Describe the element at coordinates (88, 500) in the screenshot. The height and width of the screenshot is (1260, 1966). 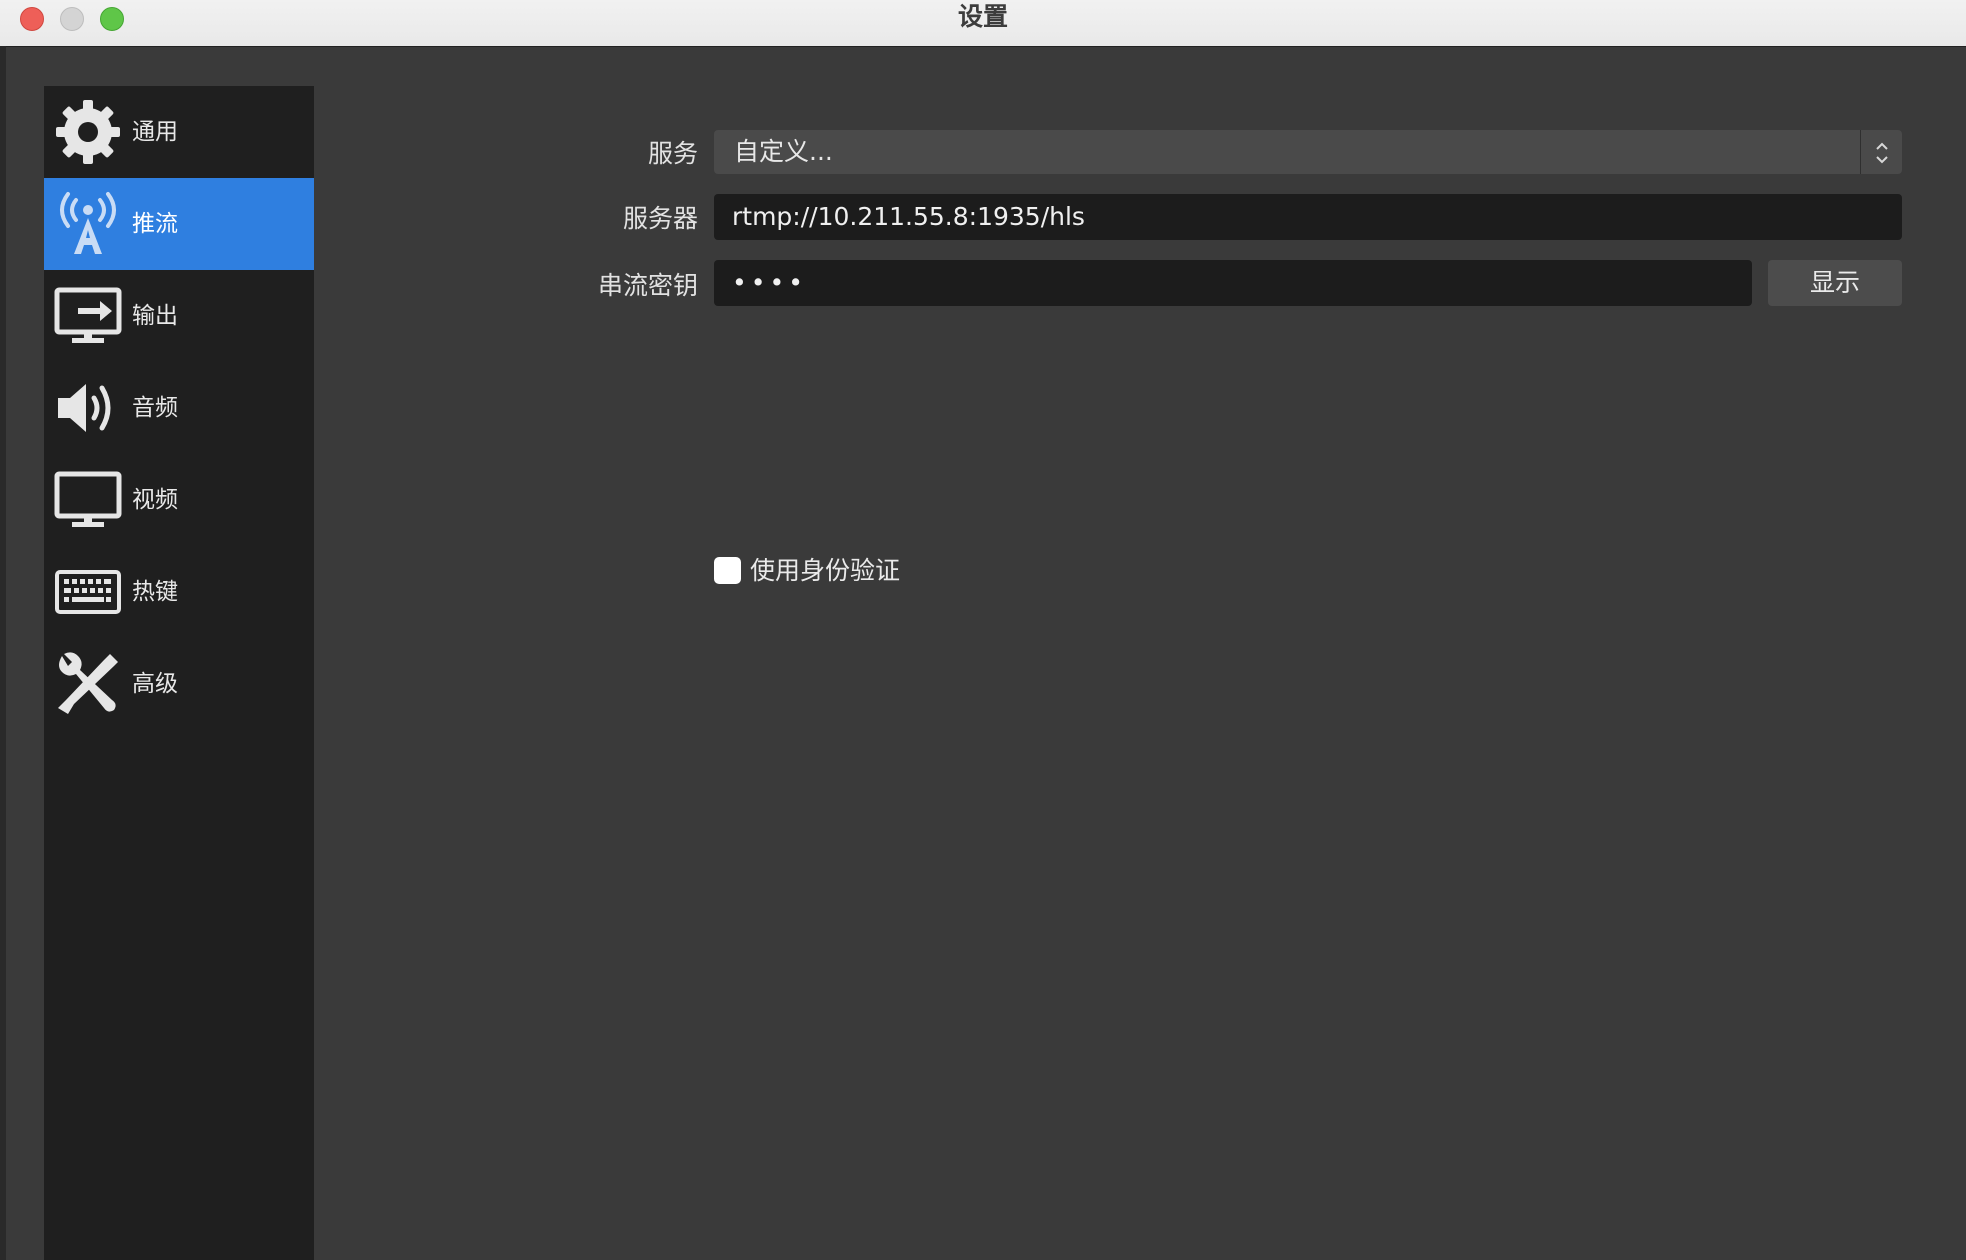
I see `monitor-icon` at that location.